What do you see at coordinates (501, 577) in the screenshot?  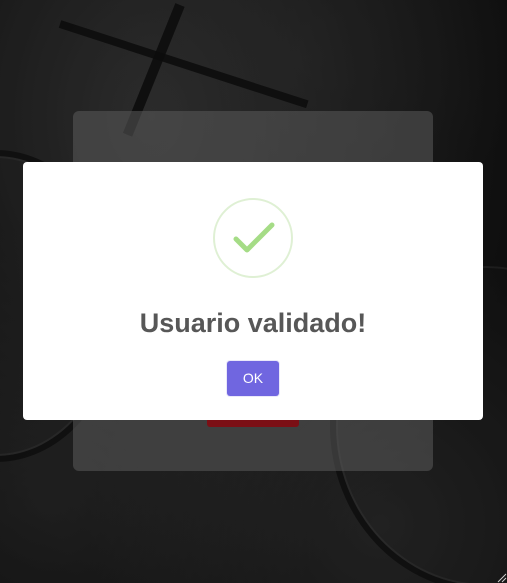 I see `resize-grip-icon` at bounding box center [501, 577].